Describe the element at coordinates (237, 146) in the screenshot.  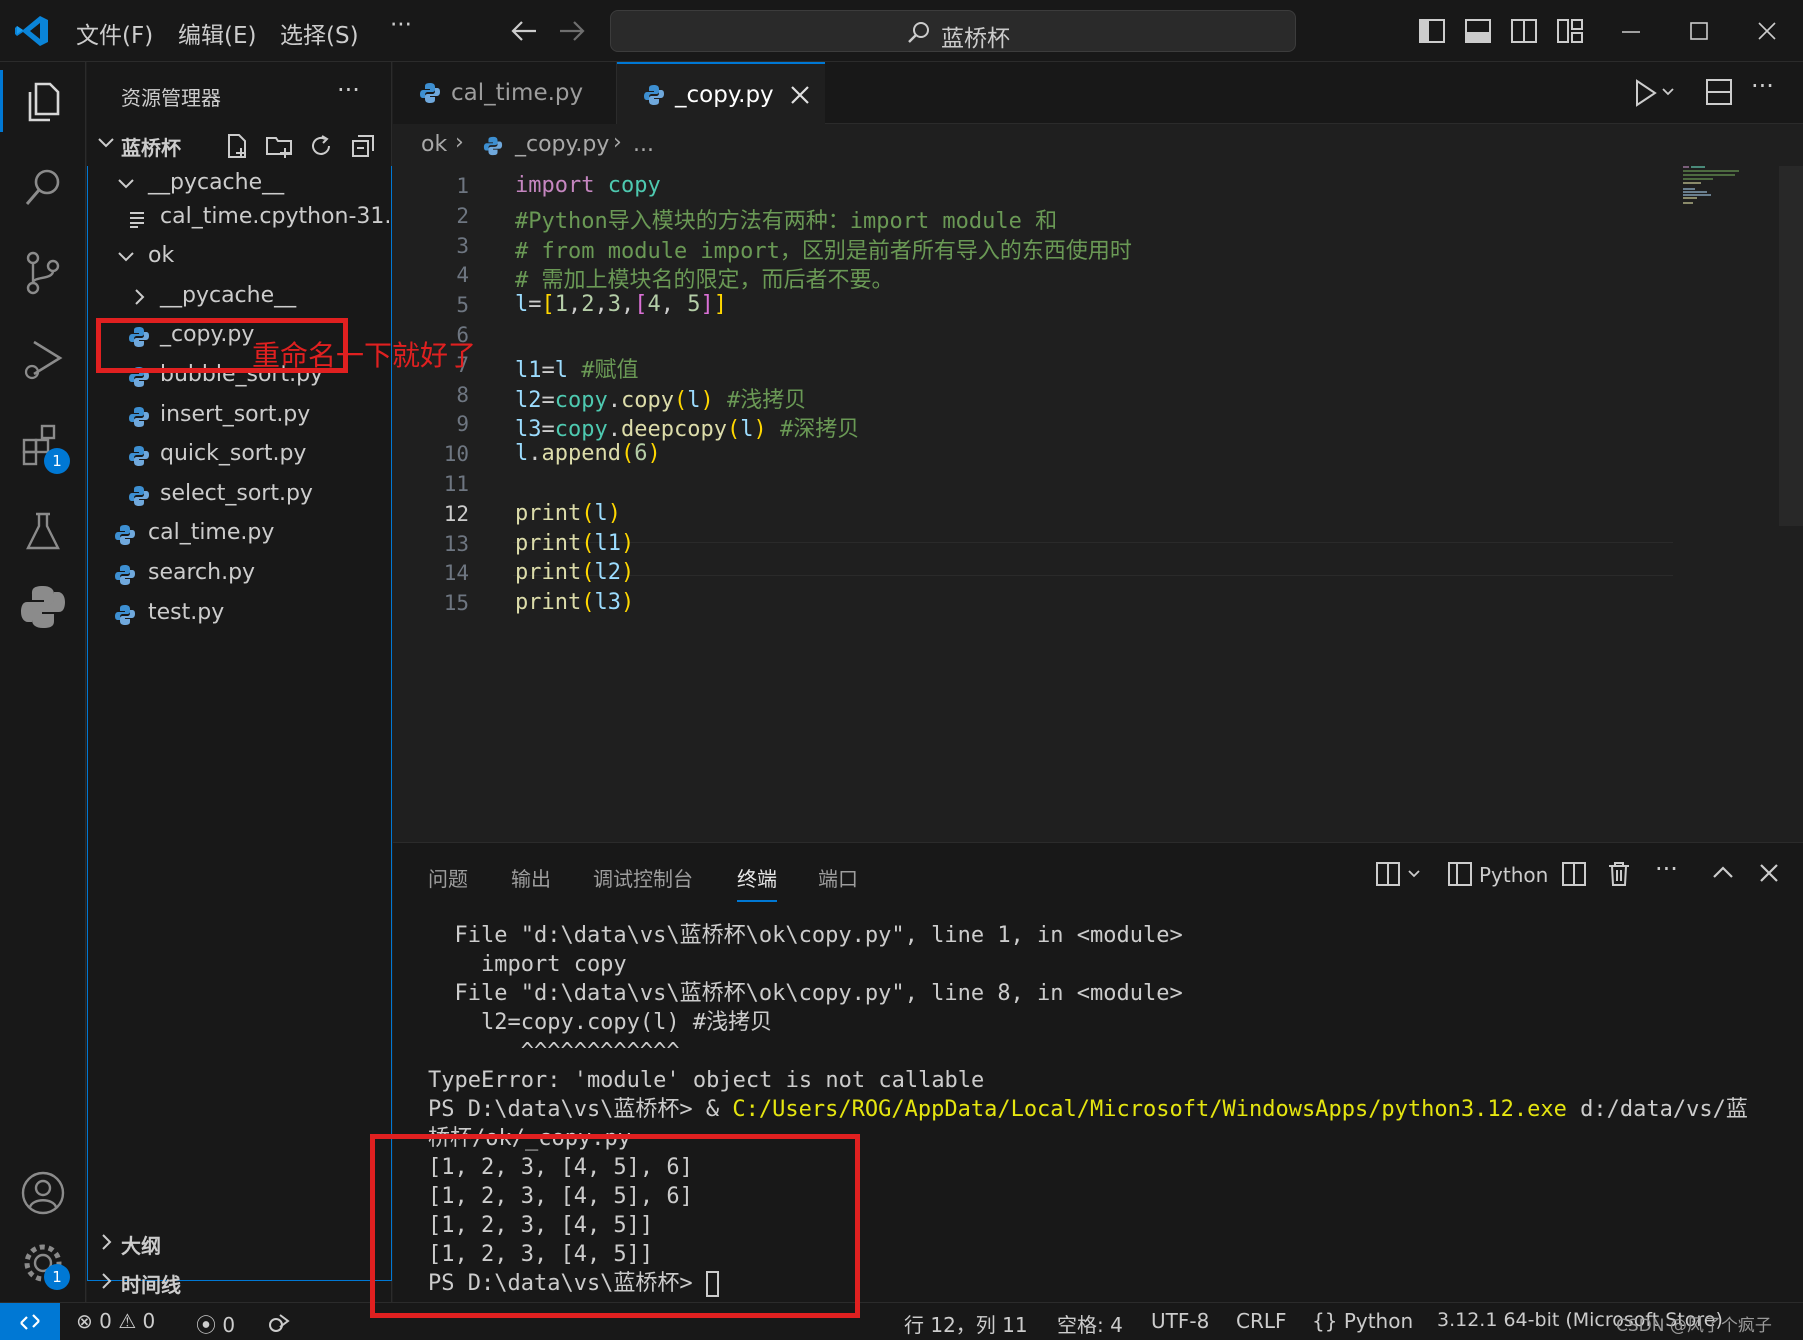
I see `new-file-icon` at that location.